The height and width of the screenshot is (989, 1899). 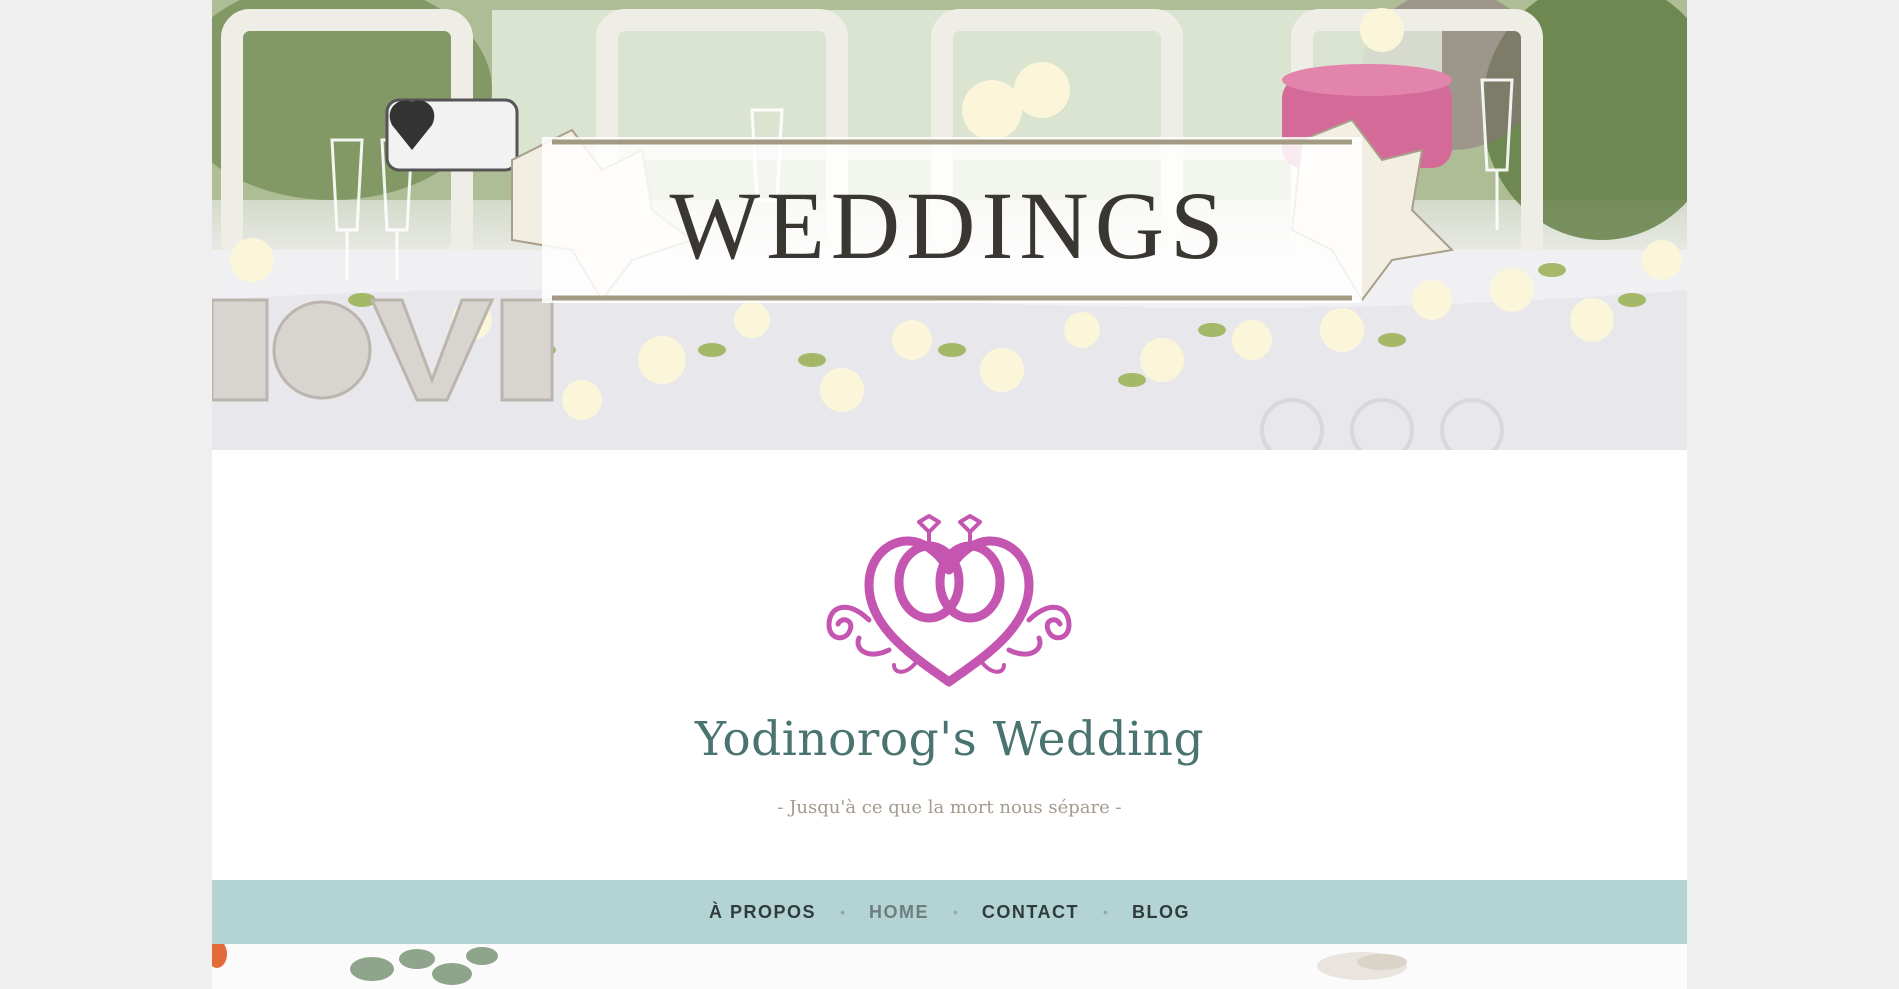 I want to click on wedding-rings-heart-icon, so click(x=949, y=602).